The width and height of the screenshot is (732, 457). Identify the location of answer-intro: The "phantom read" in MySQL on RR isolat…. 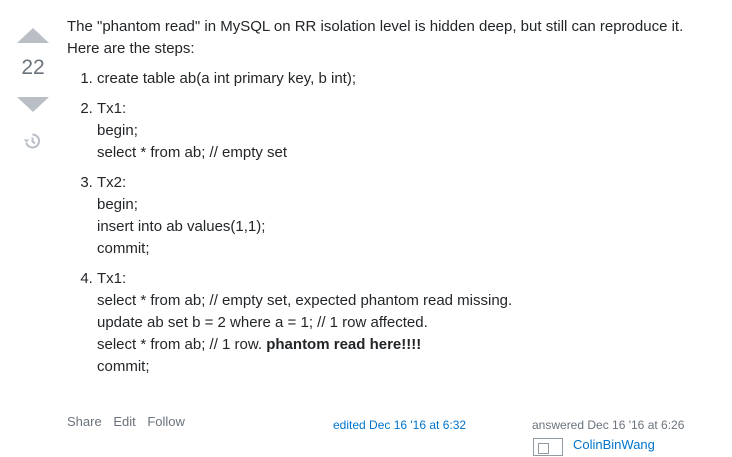
(375, 37).